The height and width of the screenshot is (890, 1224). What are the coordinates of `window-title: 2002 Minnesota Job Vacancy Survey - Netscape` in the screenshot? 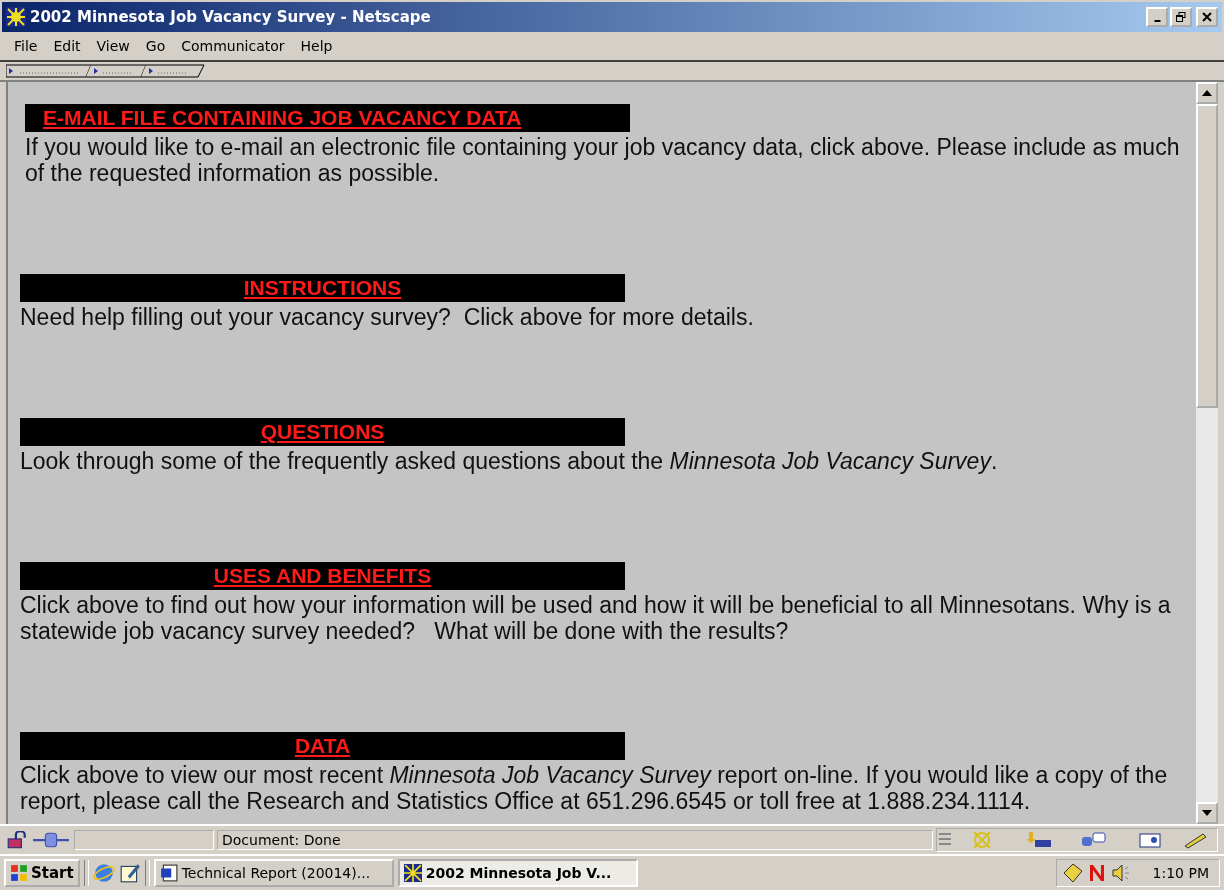 It's located at (231, 17).